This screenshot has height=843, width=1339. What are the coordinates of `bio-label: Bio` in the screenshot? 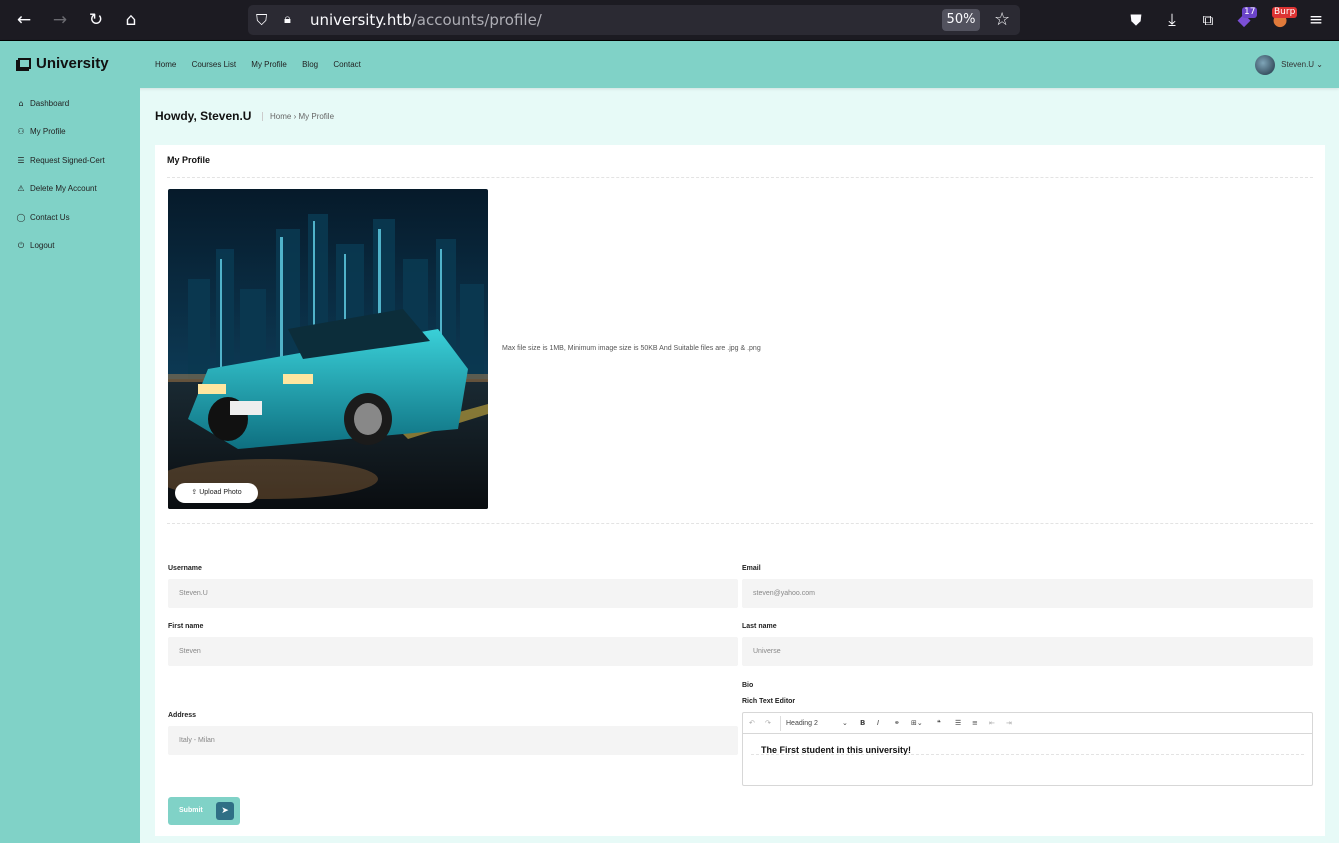 It's located at (748, 685).